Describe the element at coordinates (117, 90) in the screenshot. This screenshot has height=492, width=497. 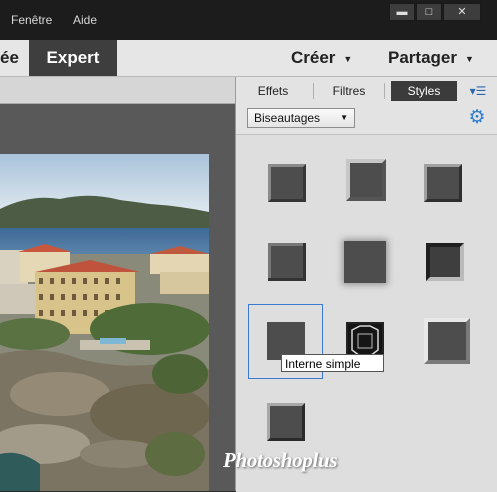
I see `canvas-tab-bar` at that location.